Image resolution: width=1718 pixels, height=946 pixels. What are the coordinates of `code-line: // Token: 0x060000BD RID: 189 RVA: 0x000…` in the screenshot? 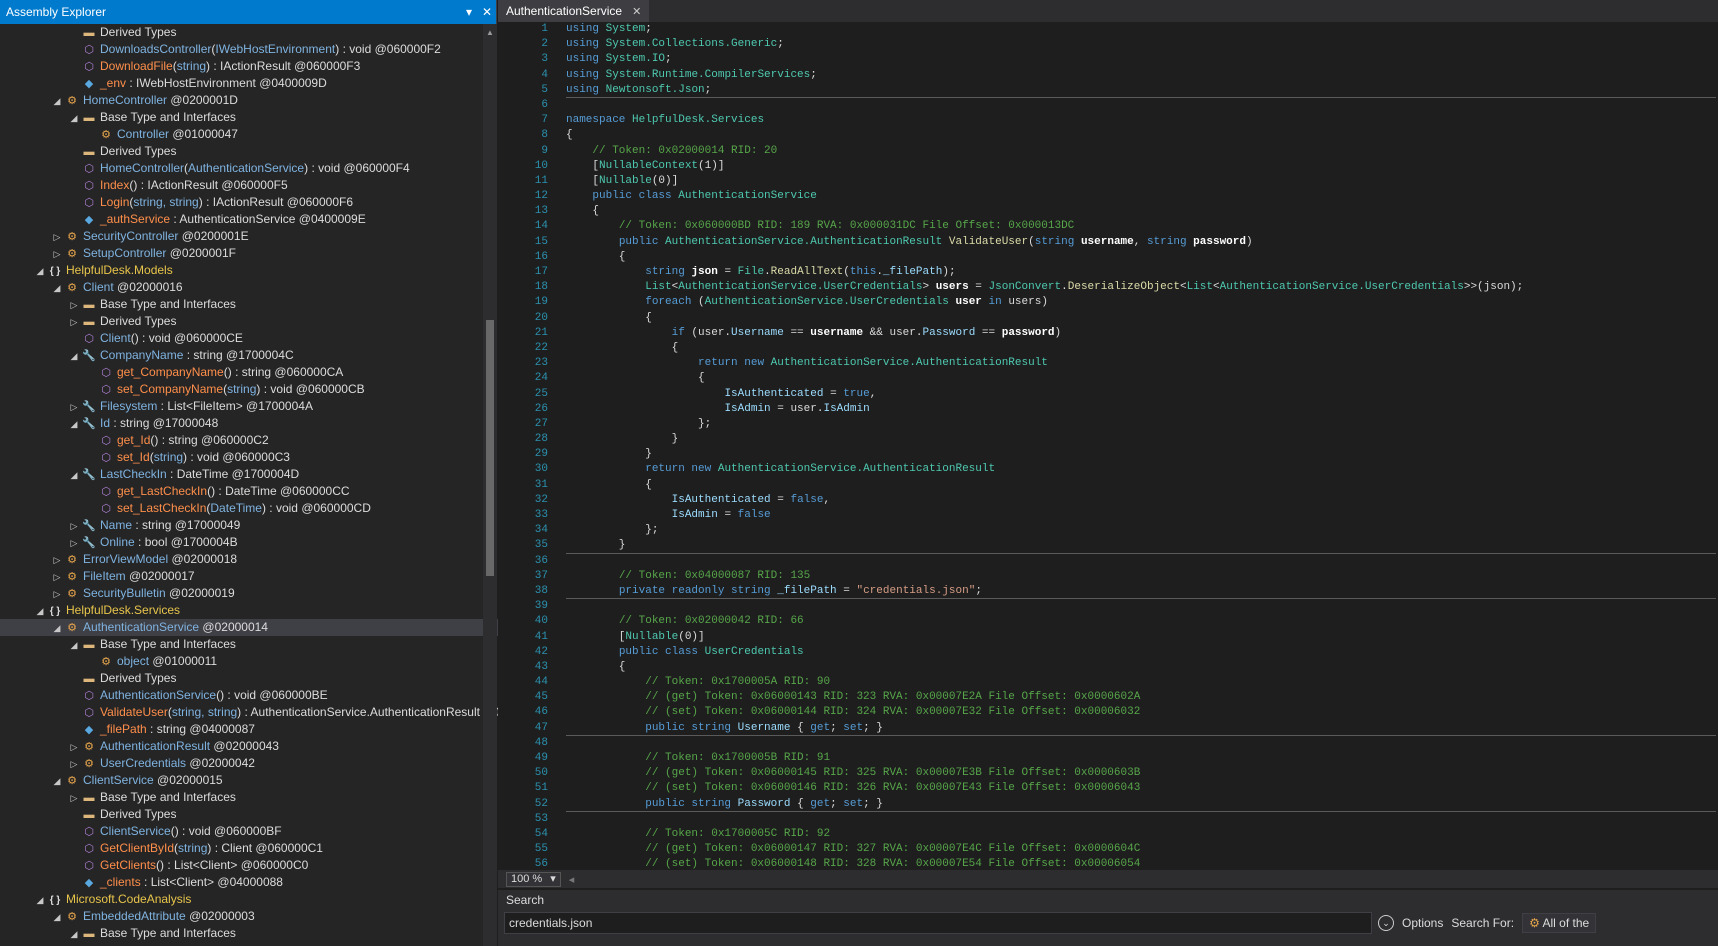 It's located at (1141, 226).